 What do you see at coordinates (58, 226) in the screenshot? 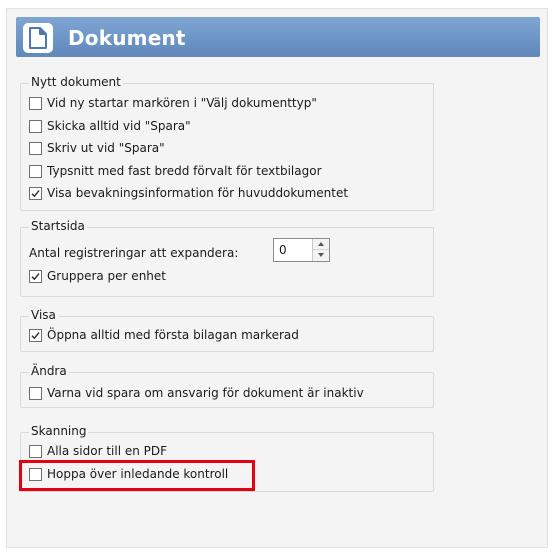
I see `group-label-startsida: Startsida` at bounding box center [58, 226].